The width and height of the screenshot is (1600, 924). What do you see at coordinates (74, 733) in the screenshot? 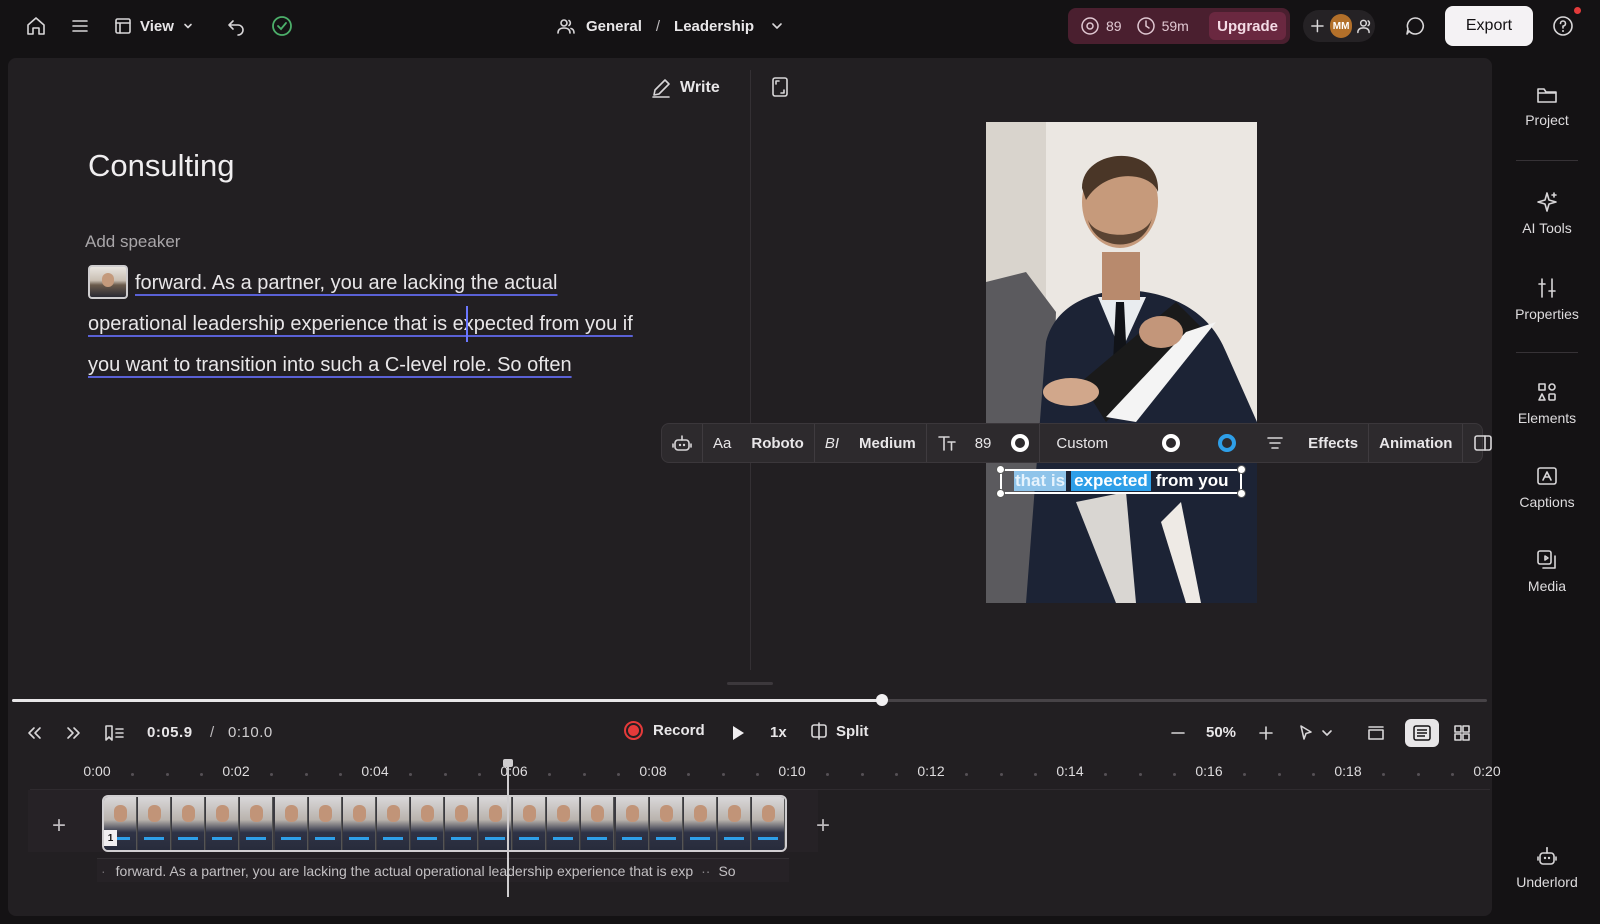
I see `skip-forward-icon` at bounding box center [74, 733].